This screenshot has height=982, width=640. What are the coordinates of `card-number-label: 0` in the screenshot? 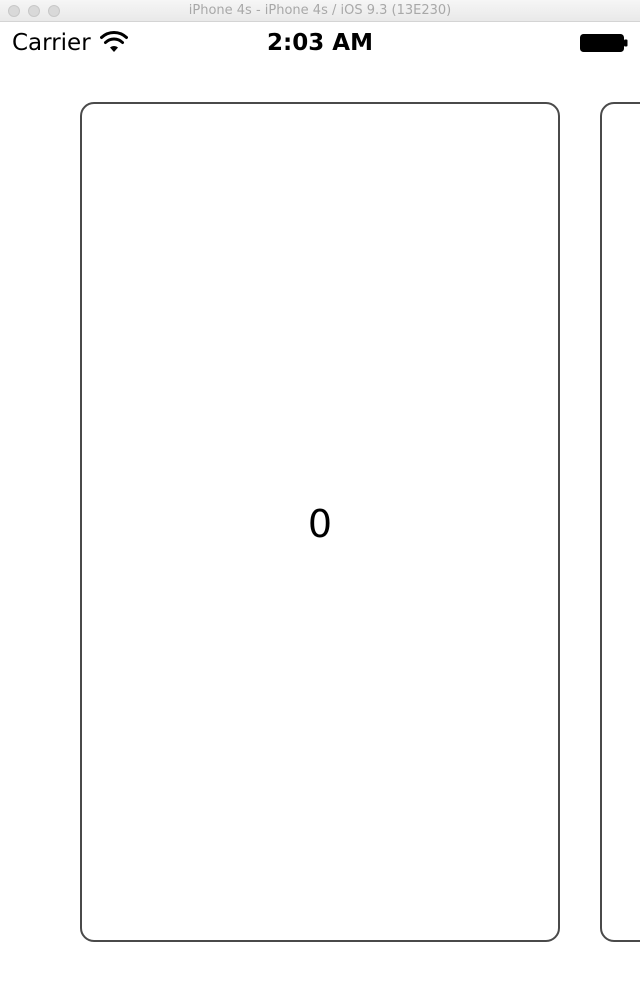 It's located at (320, 524).